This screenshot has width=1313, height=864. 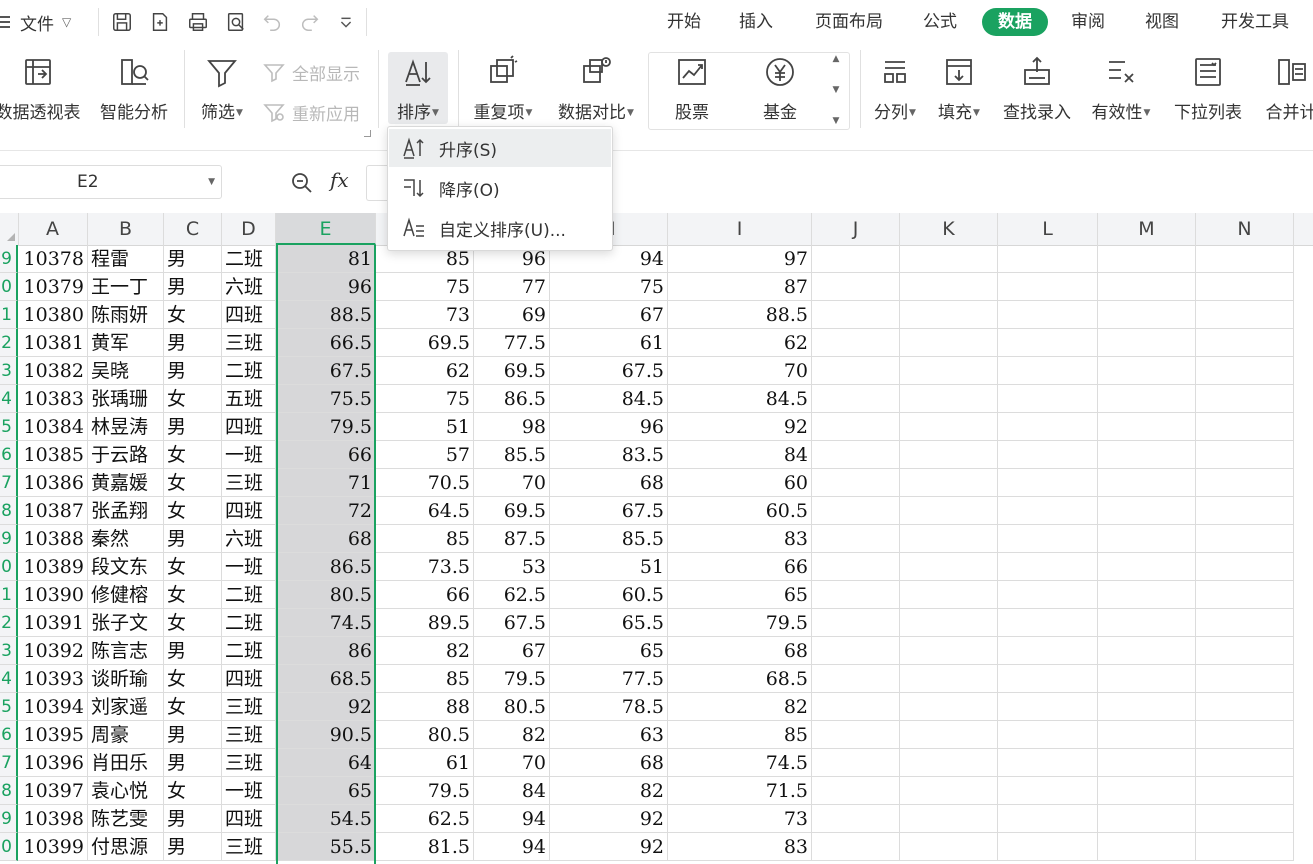 I want to click on cell-f: 81.5, so click(x=425, y=847).